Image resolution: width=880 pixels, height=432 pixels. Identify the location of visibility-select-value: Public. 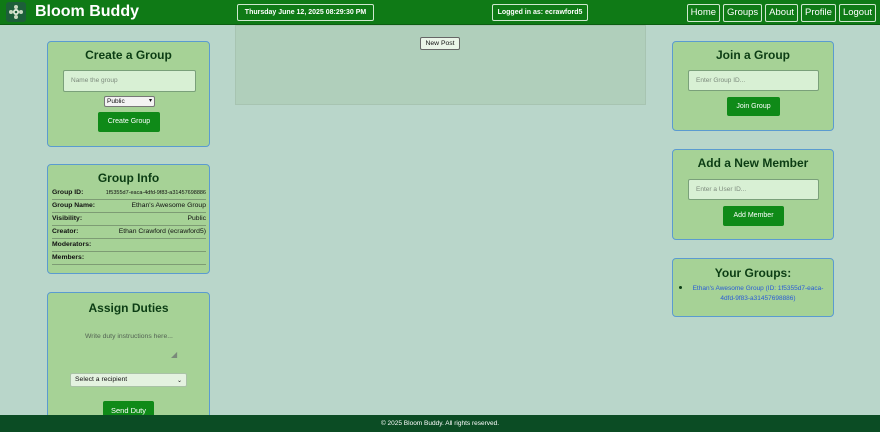
(116, 101).